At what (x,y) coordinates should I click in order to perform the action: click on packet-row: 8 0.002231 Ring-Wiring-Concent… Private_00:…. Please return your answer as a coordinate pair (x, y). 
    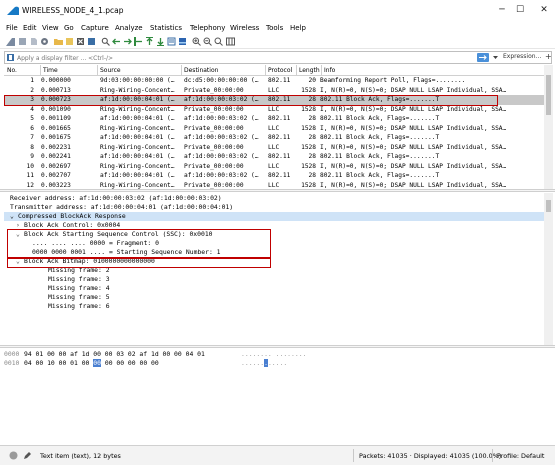
    Looking at the image, I should click on (274, 148).